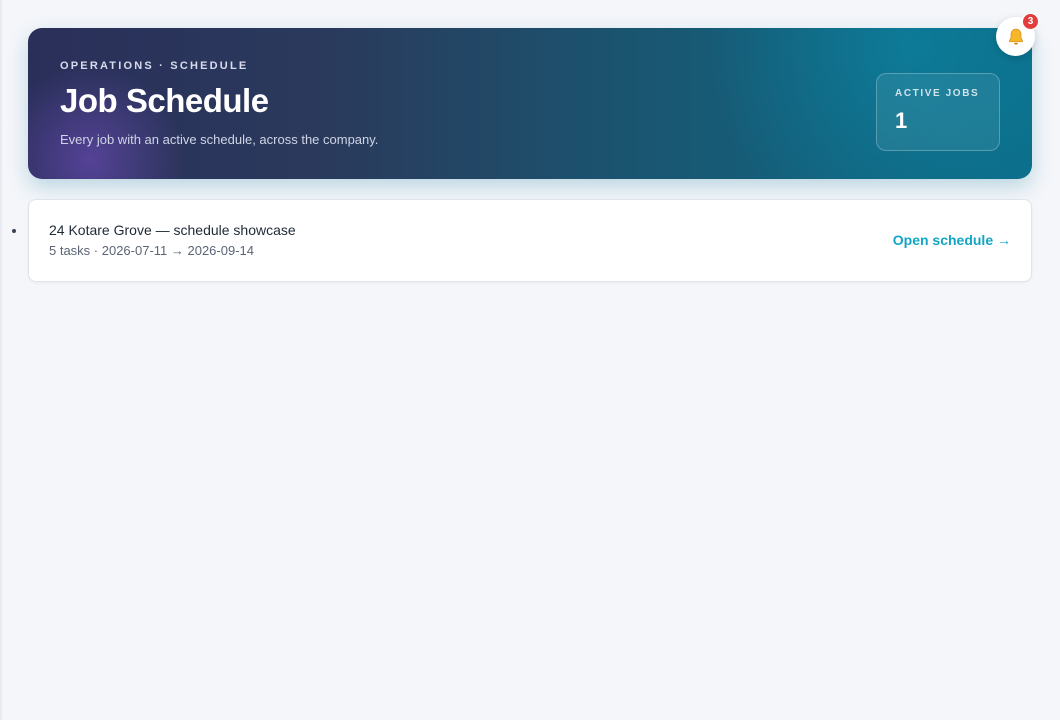  I want to click on active-jobs-count: 1, so click(901, 120).